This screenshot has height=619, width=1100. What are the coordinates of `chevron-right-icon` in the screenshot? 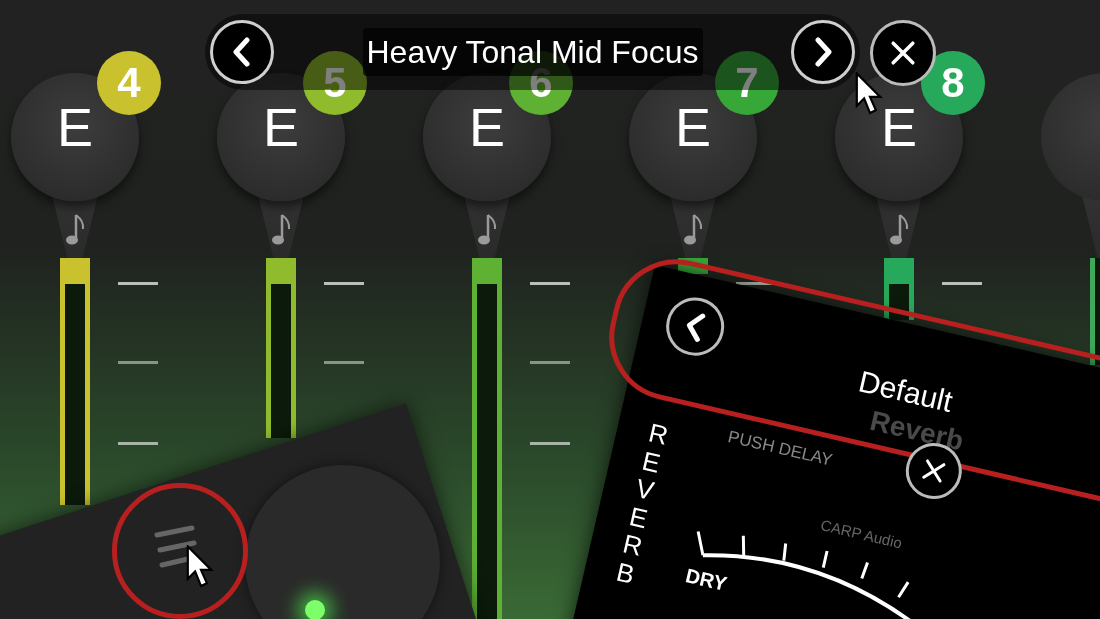 It's located at (823, 52).